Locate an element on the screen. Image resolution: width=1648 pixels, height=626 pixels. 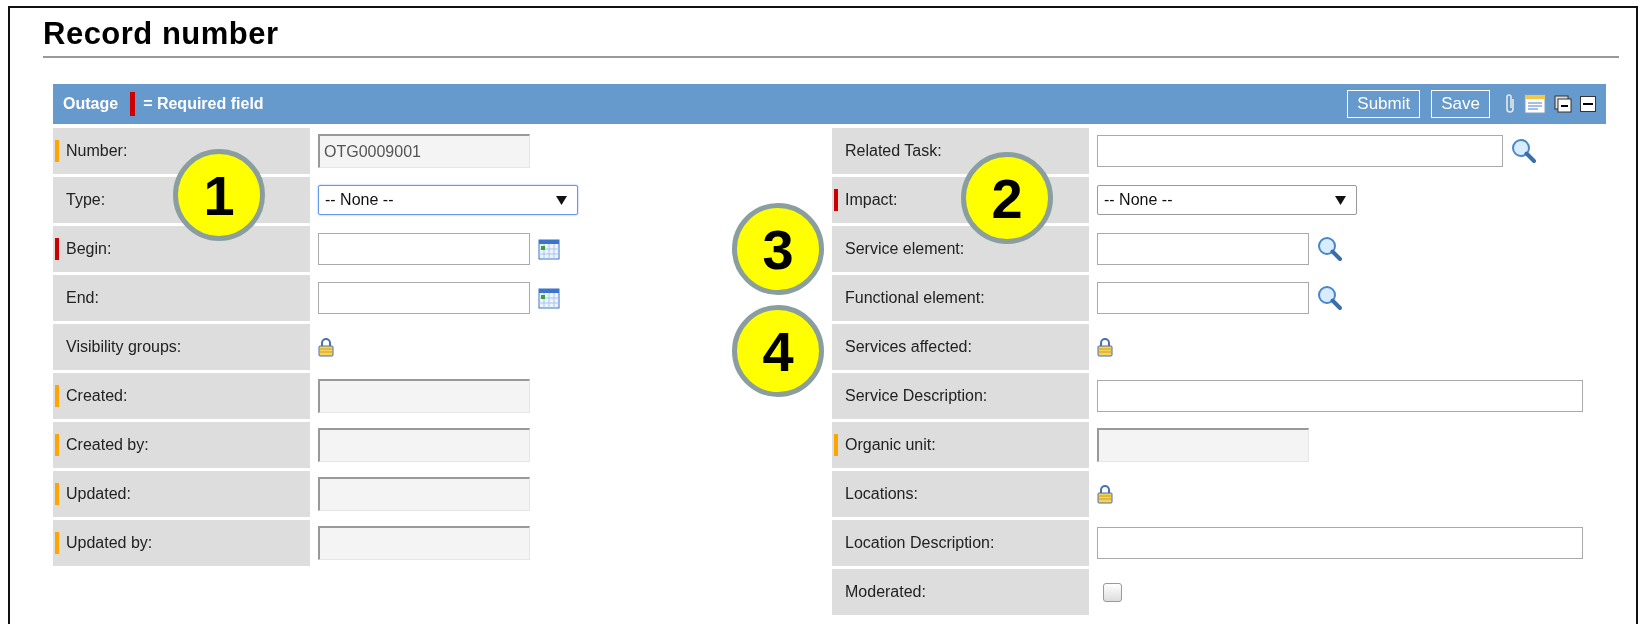
collapse-icon is located at coordinates (1588, 104).